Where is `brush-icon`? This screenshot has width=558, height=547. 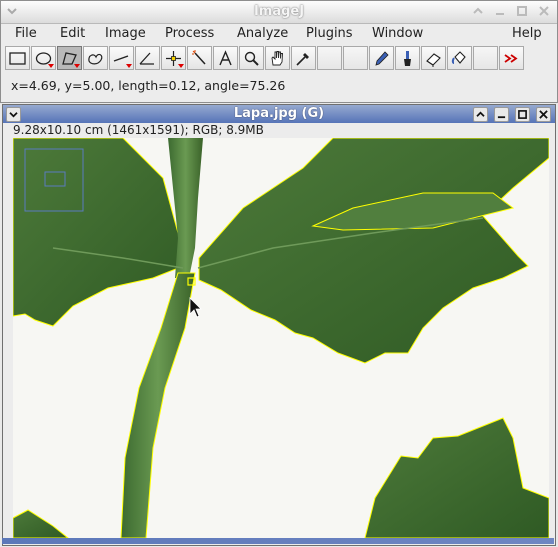
brush-icon is located at coordinates (407, 58).